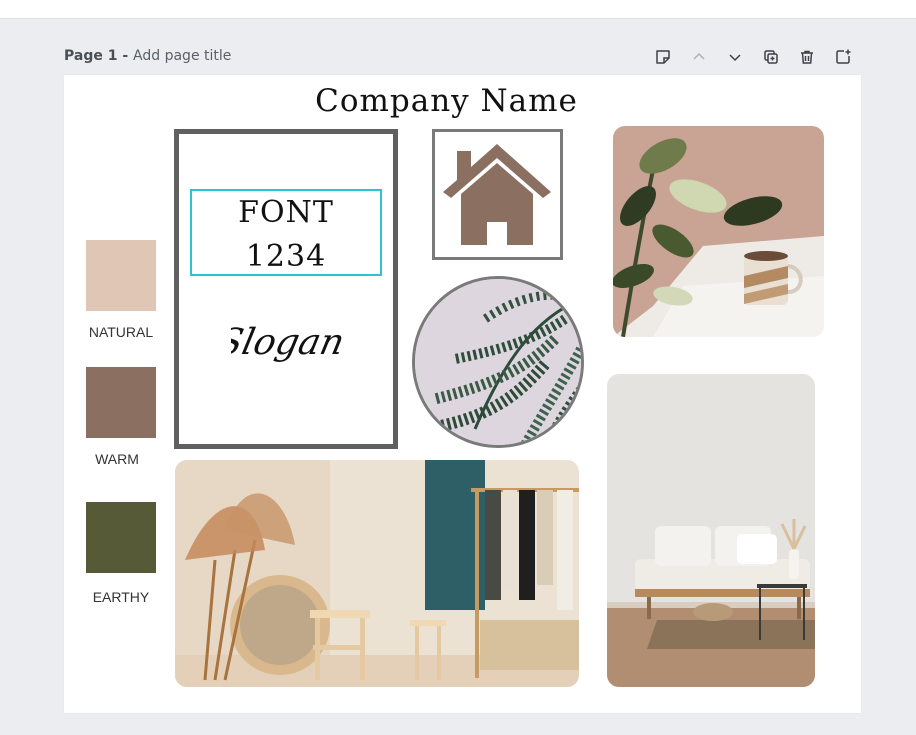  Describe the element at coordinates (121, 597) in the screenshot. I see `swatch-label-earthy: EARTHY` at that location.